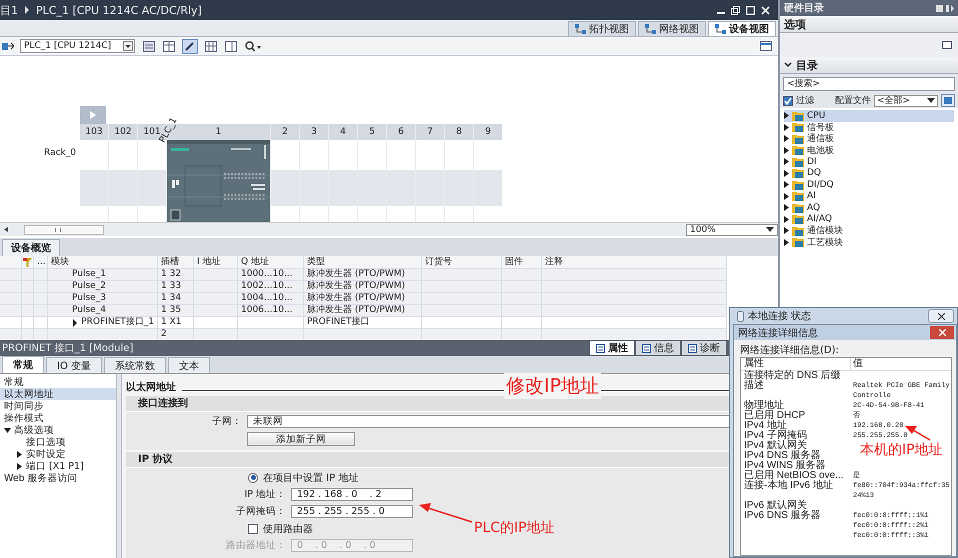 This screenshot has height=558, width=958. What do you see at coordinates (869, 208) in the screenshot?
I see `tree-item: AQ` at bounding box center [869, 208].